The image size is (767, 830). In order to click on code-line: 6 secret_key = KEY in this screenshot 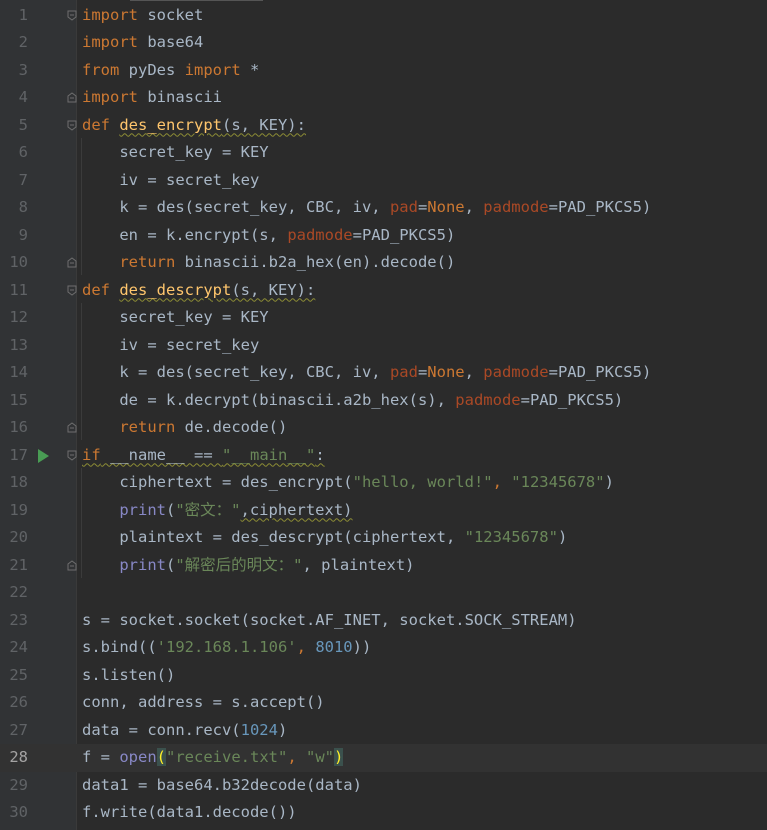, I will do `click(383, 153)`.